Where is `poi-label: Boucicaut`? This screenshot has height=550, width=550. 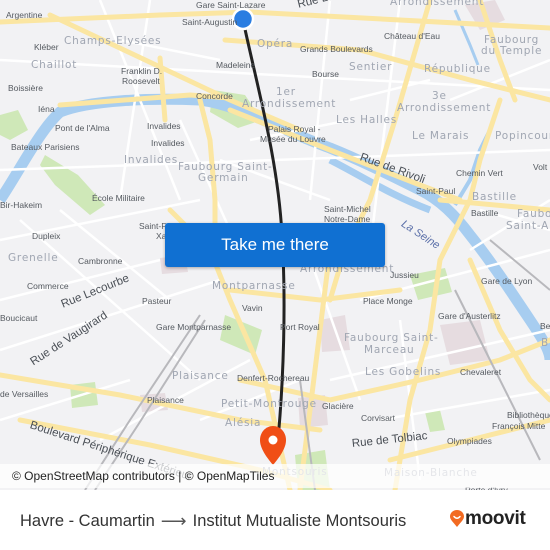
poi-label: Boucicaut is located at coordinates (19, 318).